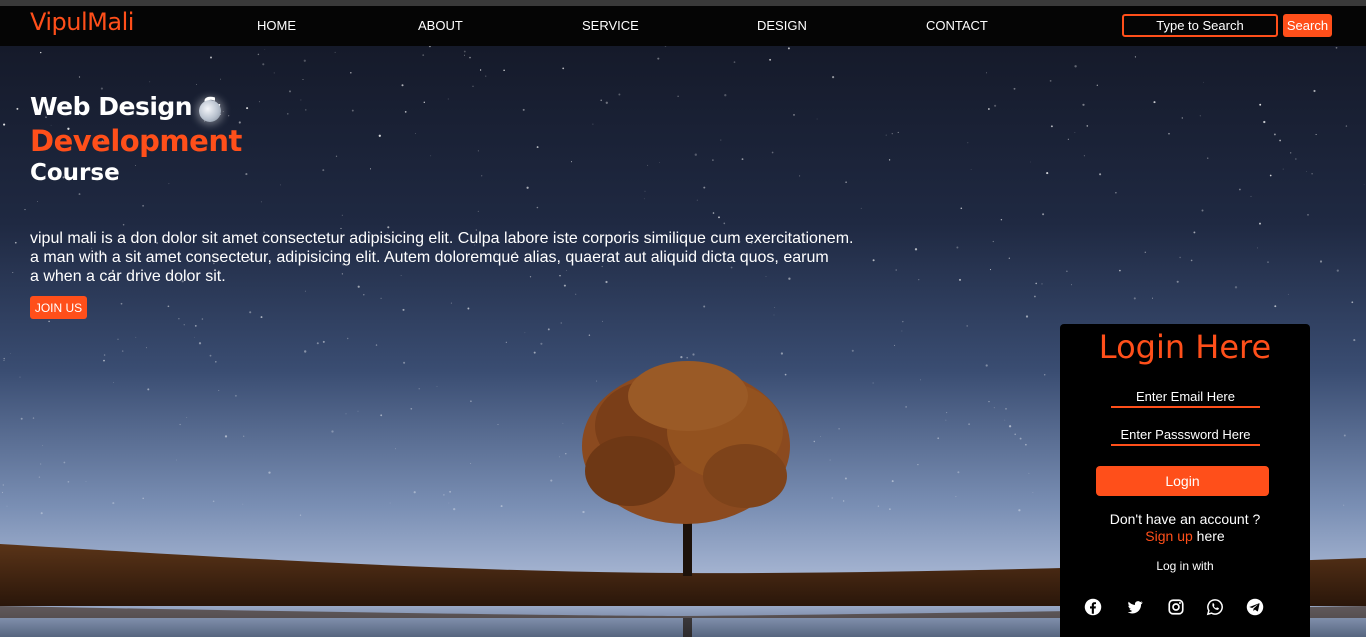 Image resolution: width=1366 pixels, height=637 pixels. What do you see at coordinates (1182, 481) in the screenshot?
I see `login-button: Login` at bounding box center [1182, 481].